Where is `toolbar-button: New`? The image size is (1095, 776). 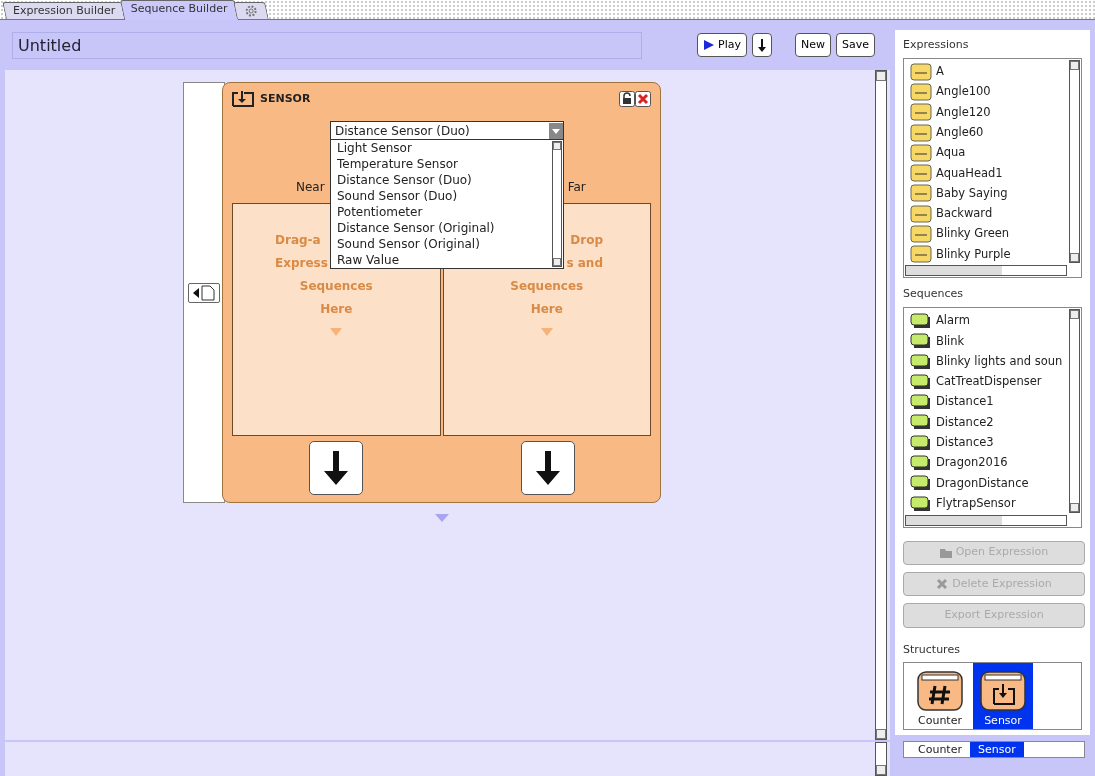
toolbar-button: New is located at coordinates (812, 45).